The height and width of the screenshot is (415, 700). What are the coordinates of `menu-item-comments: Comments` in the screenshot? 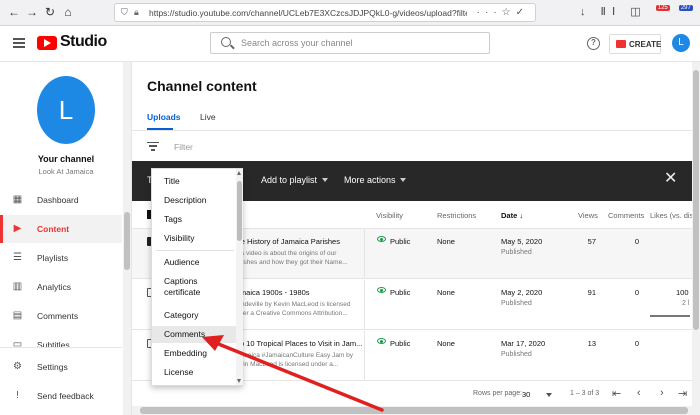 It's located at (194, 334).